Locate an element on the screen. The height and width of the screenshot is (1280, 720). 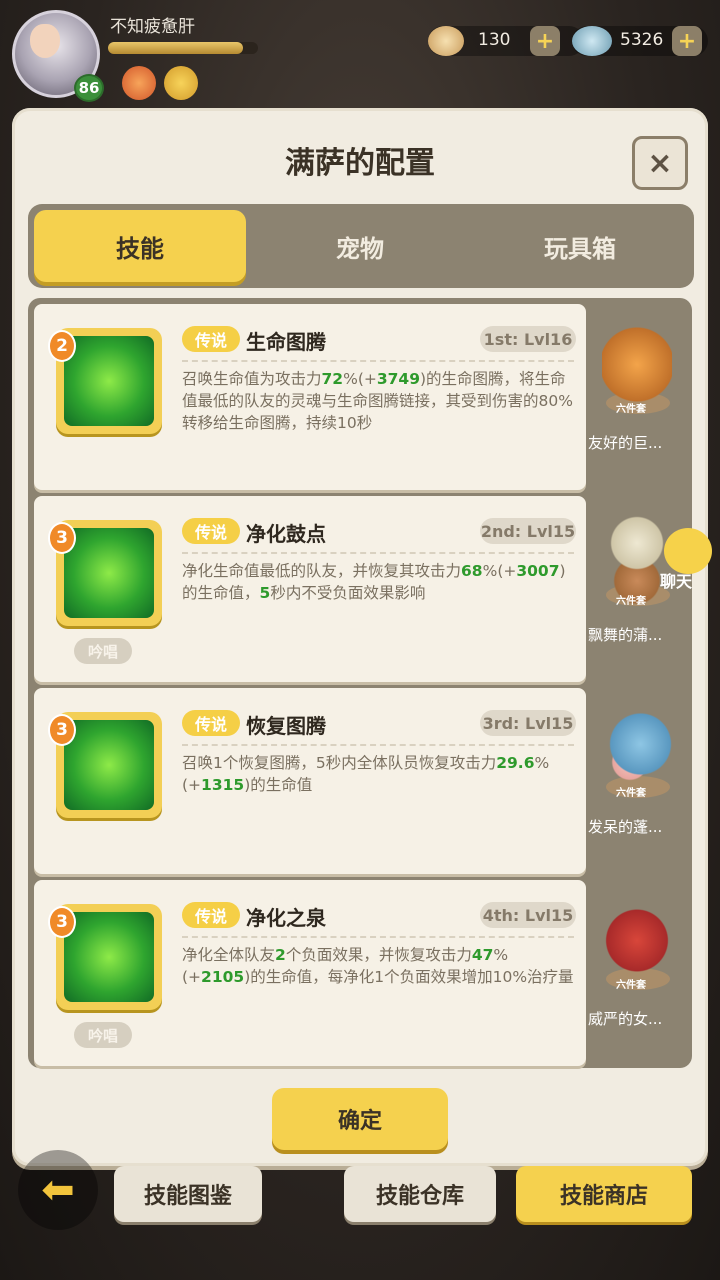
skill-shop-button: 技能商店 is located at coordinates (604, 1194).